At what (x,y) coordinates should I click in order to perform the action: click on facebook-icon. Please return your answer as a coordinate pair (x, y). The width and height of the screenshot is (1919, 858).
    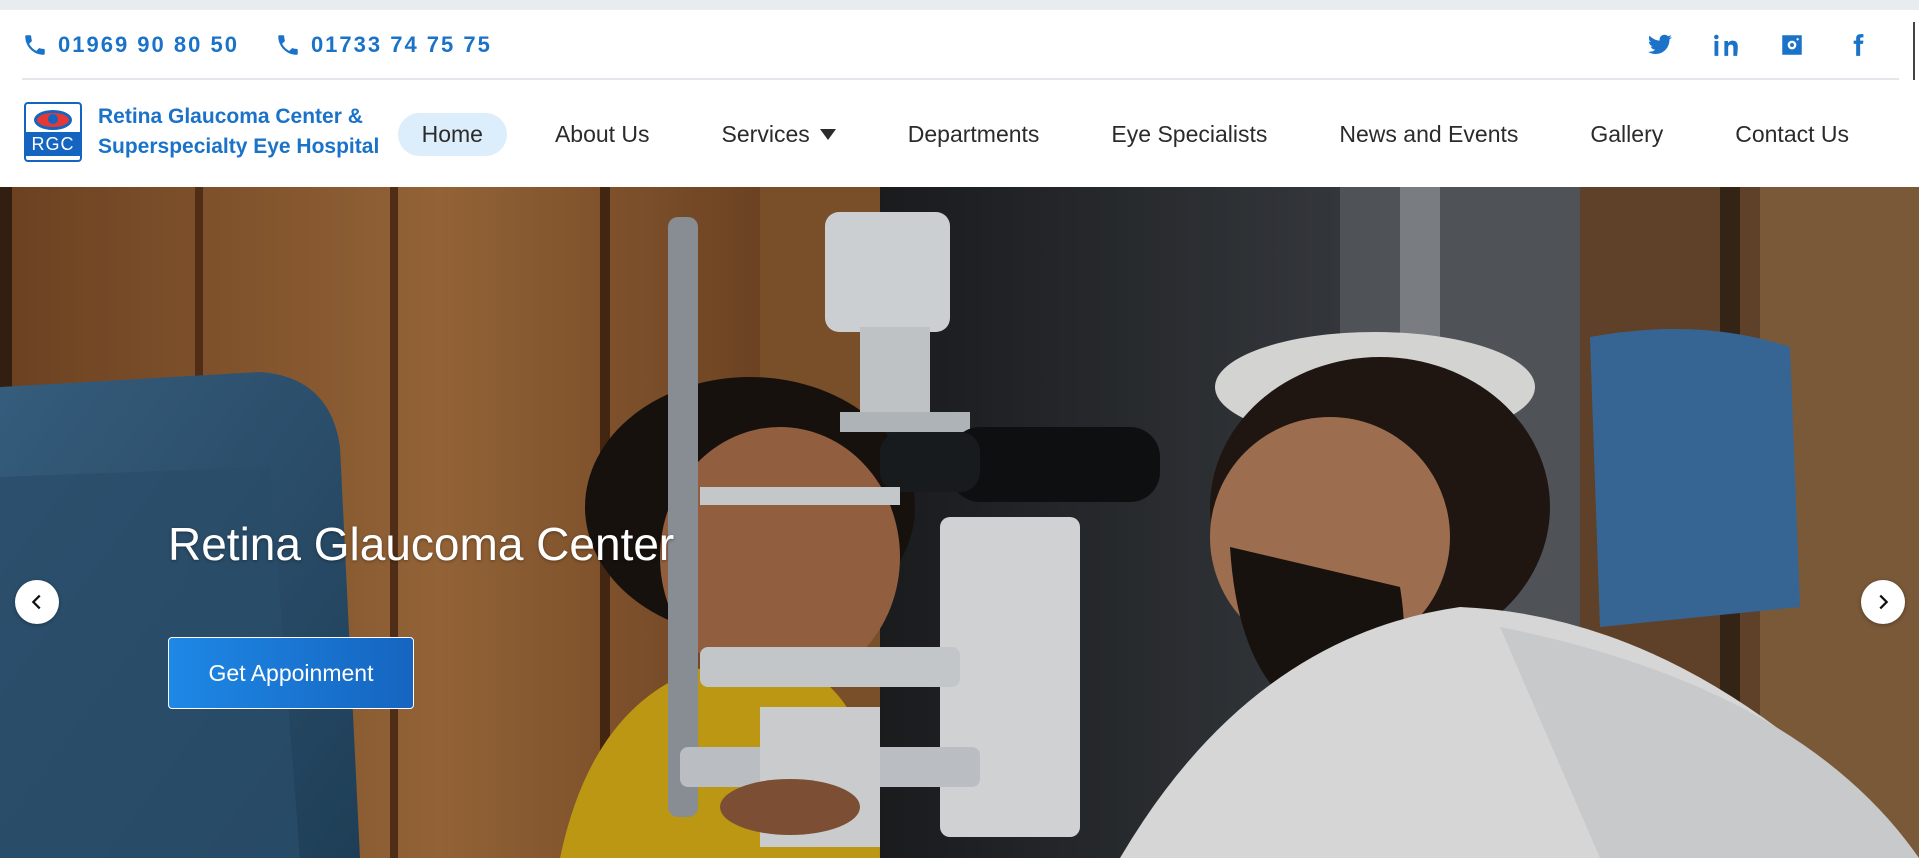
    Looking at the image, I should click on (1858, 45).